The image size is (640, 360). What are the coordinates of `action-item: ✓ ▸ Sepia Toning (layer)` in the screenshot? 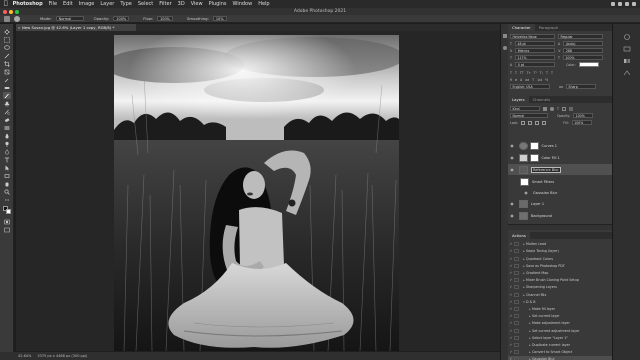 It's located at (560, 251).